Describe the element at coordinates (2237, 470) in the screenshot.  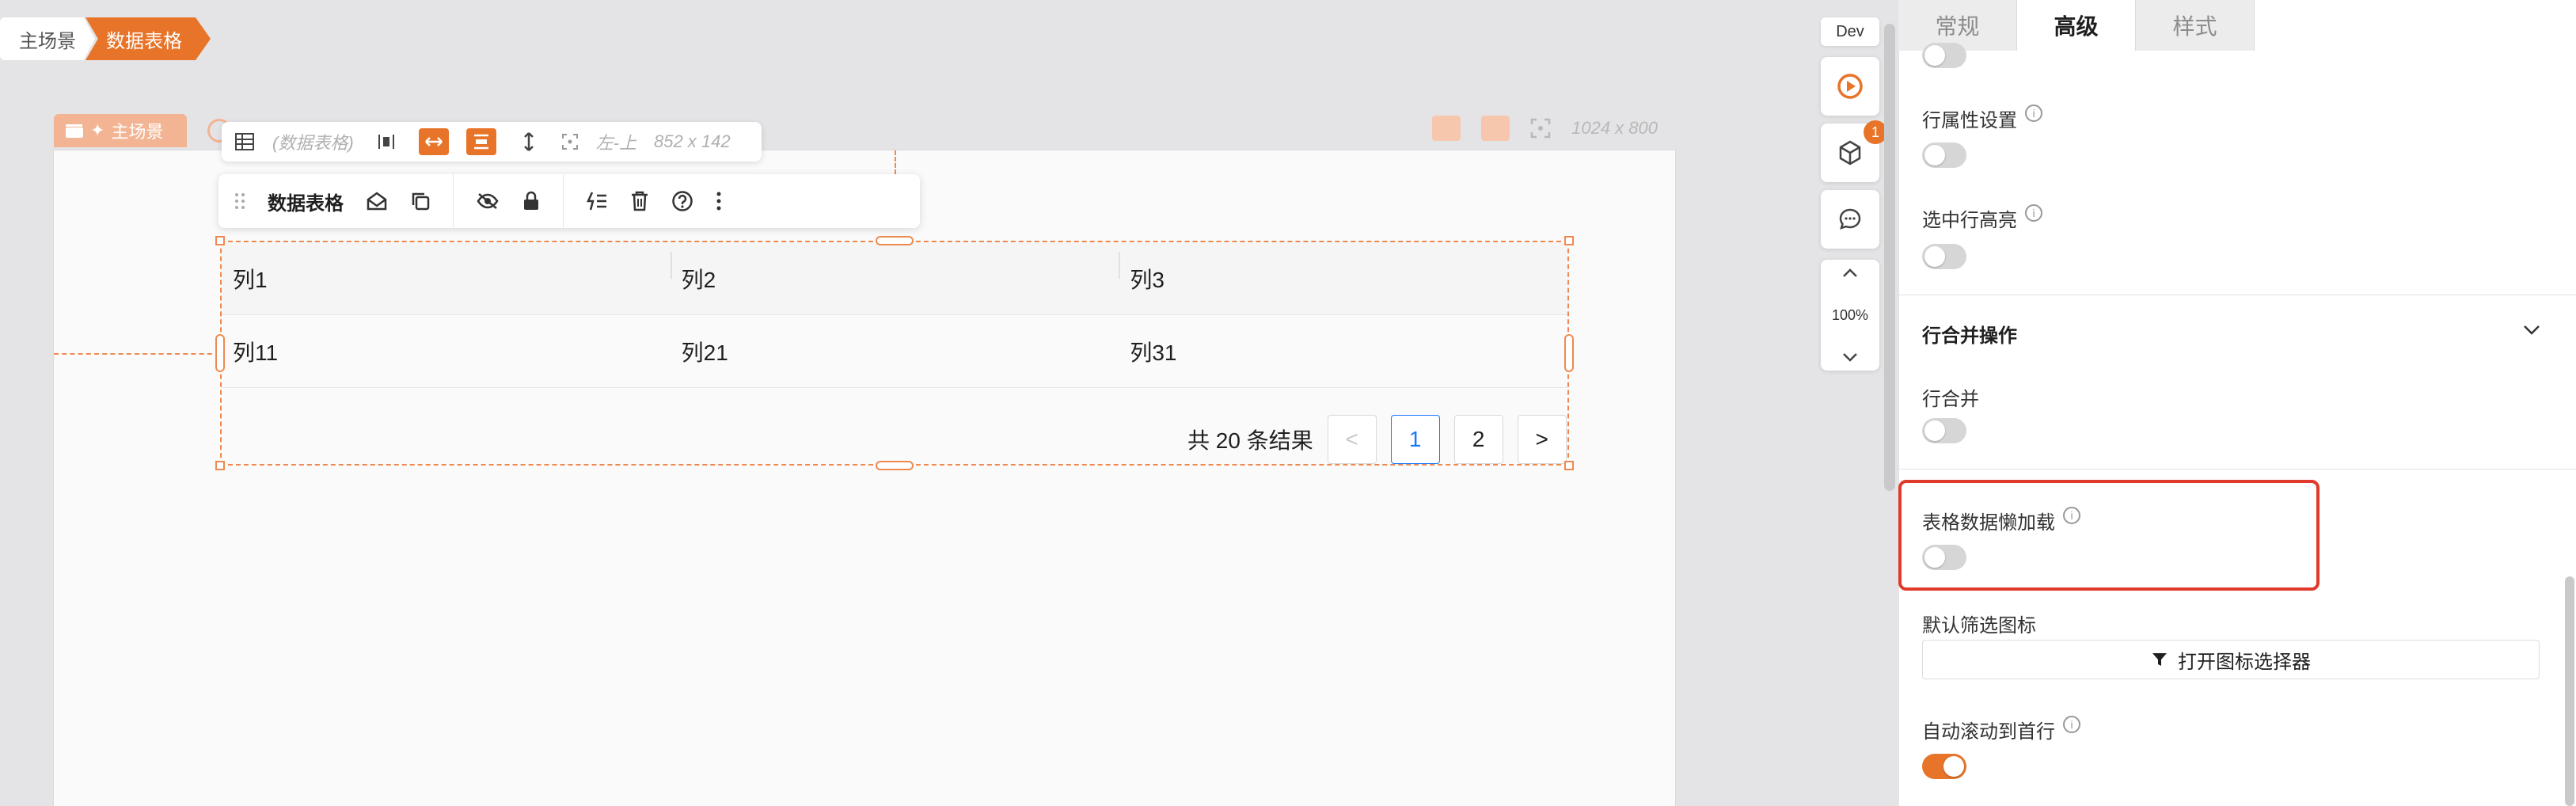
I see `section-divider` at that location.